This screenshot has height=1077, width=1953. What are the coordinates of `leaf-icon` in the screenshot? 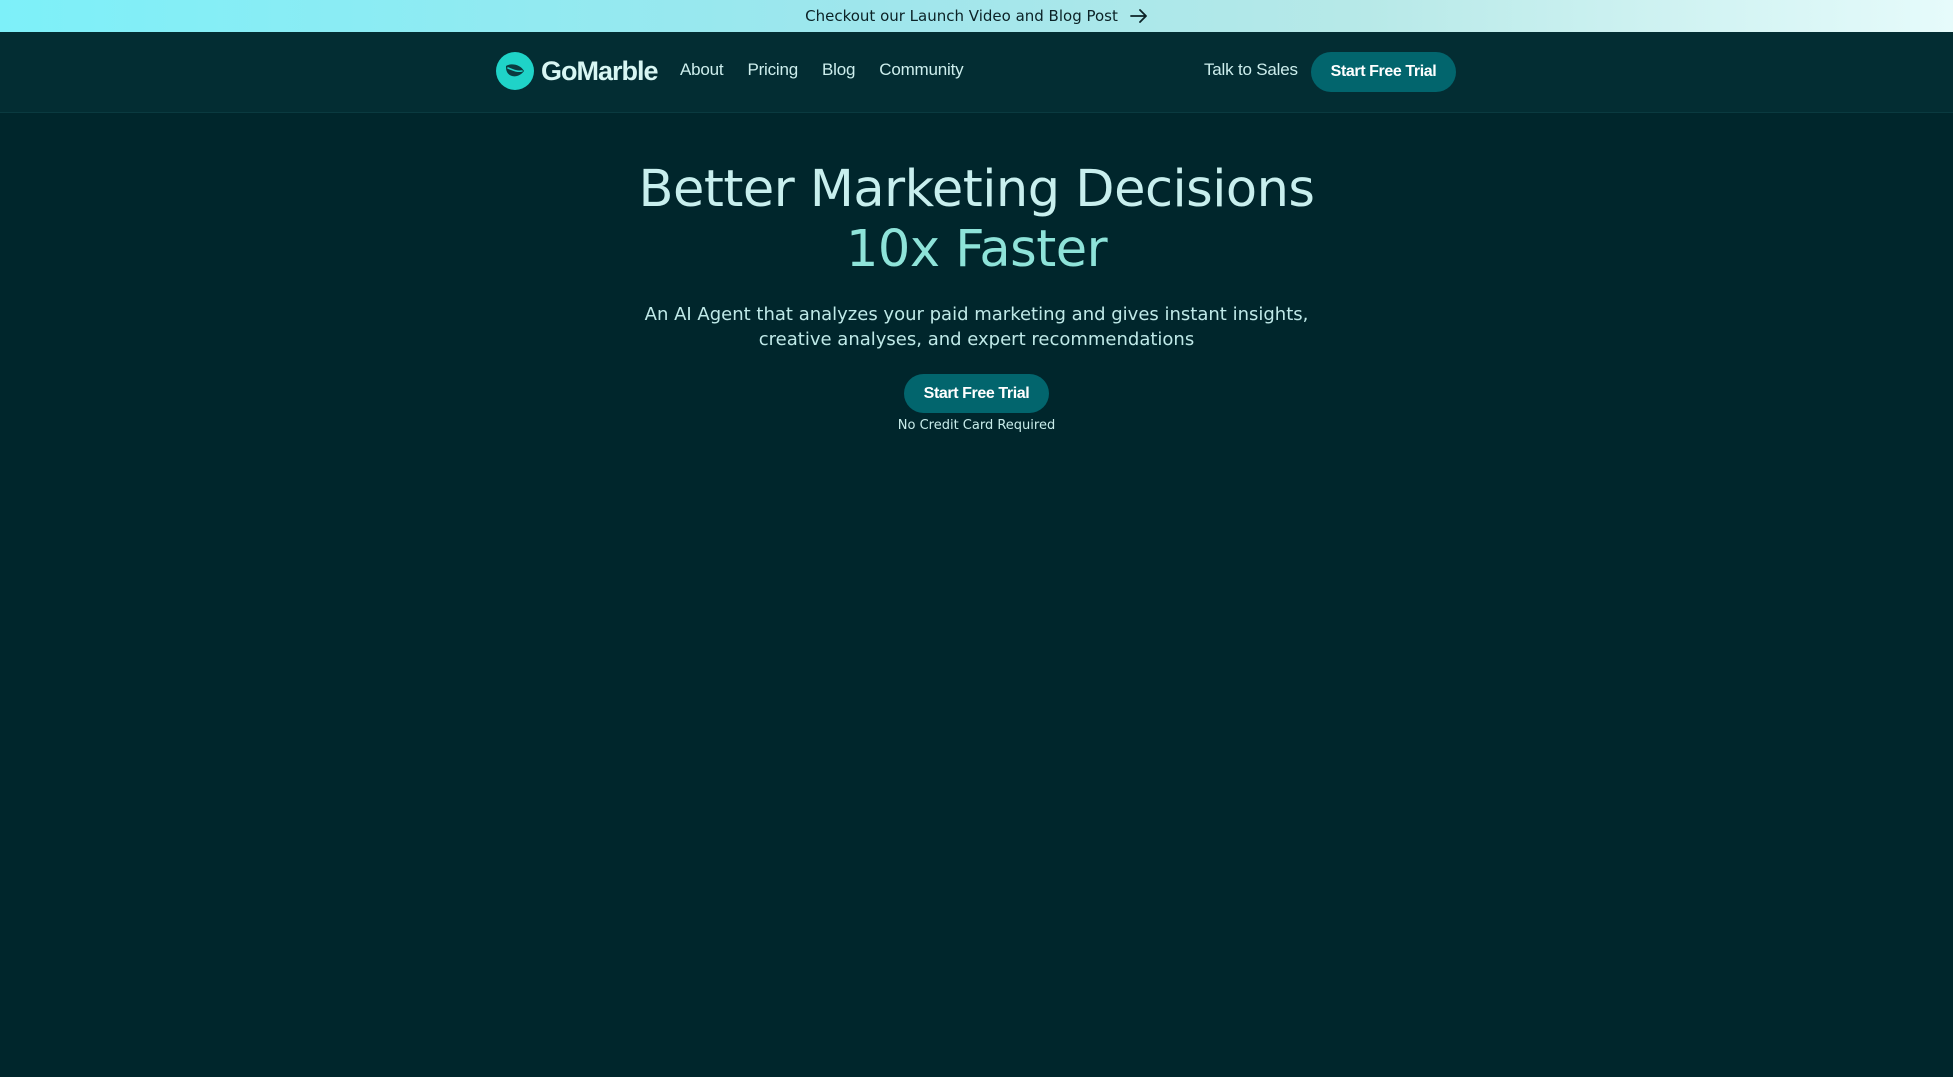 It's located at (515, 71).